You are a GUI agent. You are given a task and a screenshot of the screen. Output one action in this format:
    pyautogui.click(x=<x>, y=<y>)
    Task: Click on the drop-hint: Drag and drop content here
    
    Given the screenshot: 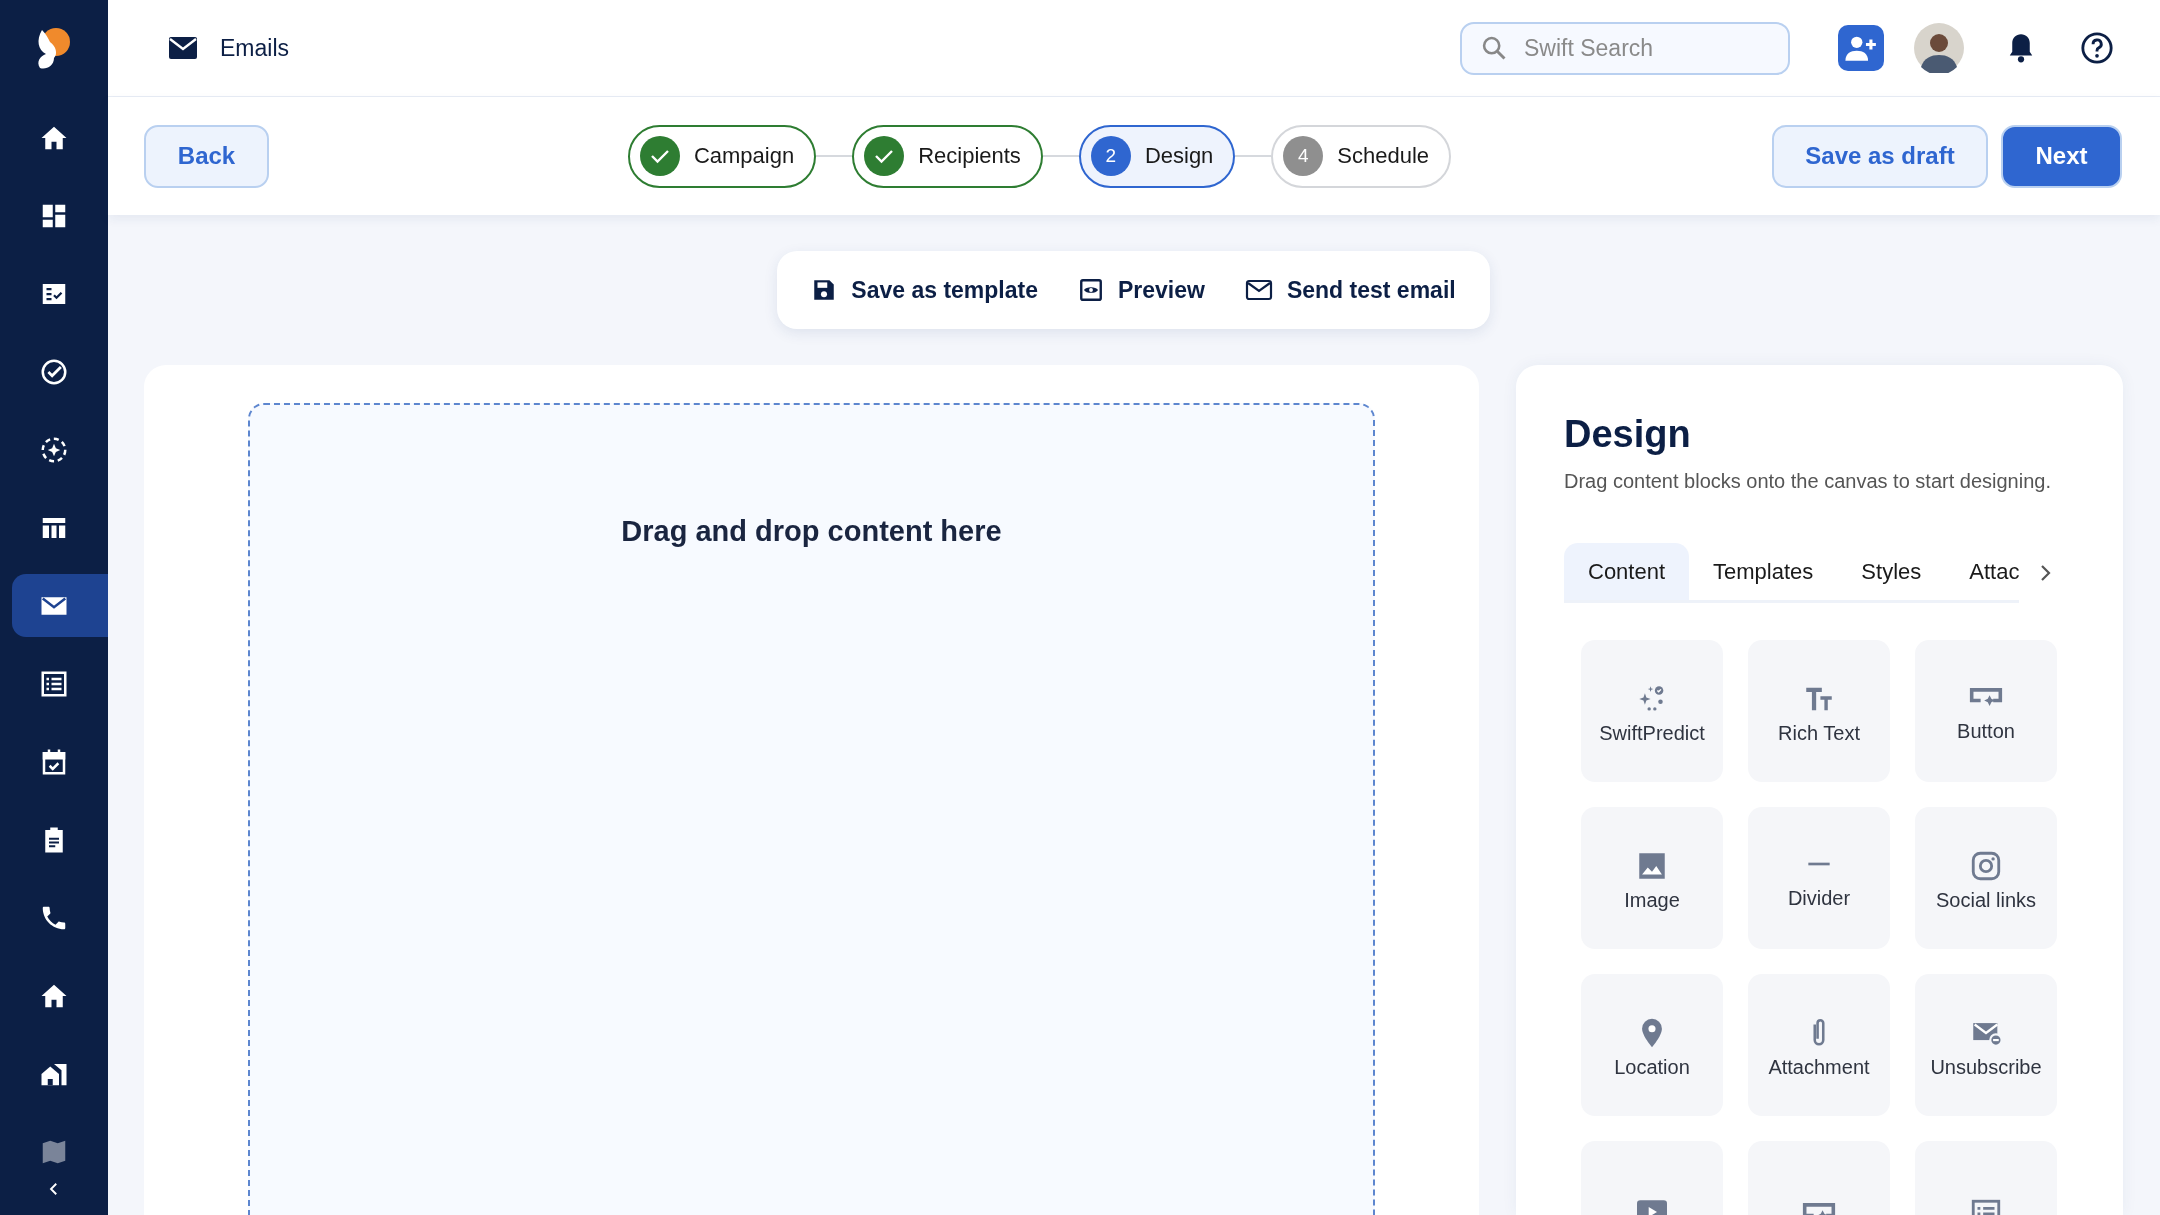 What is the action you would take?
    pyautogui.click(x=811, y=531)
    